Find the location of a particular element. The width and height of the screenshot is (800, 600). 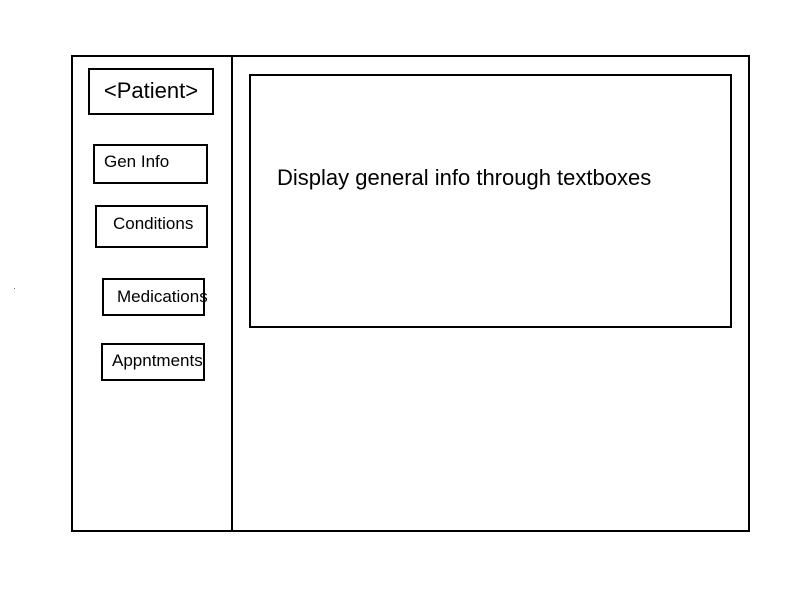

conditions-button is located at coordinates (151, 226).